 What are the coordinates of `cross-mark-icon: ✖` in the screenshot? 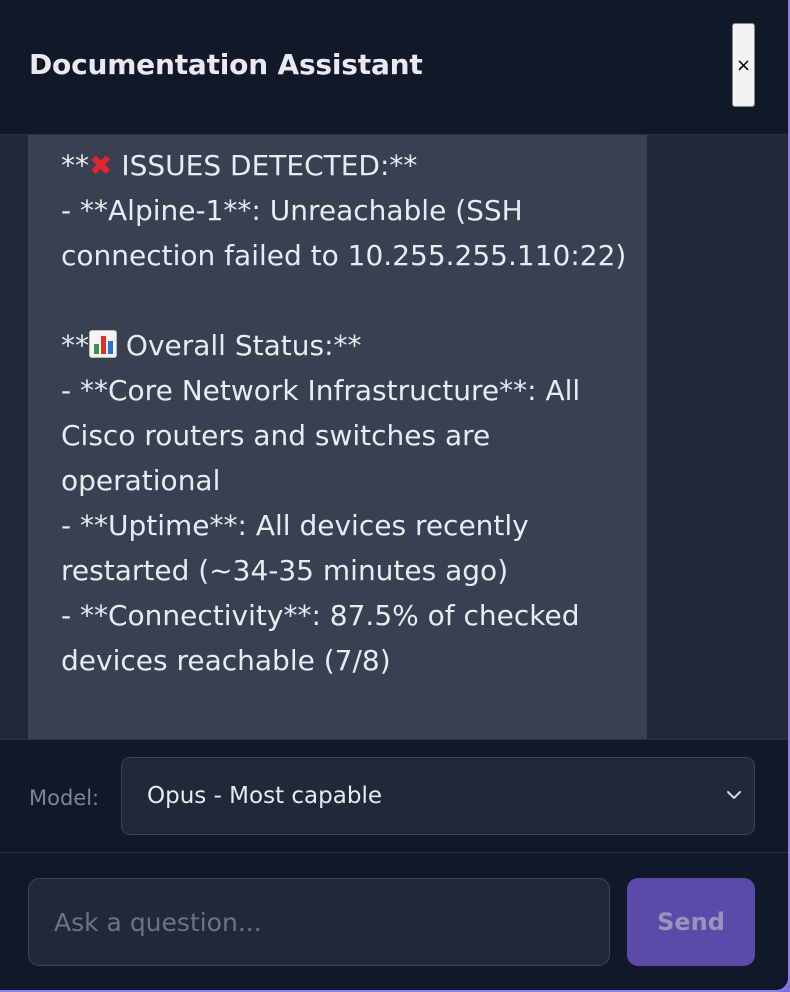 It's located at (101, 165).